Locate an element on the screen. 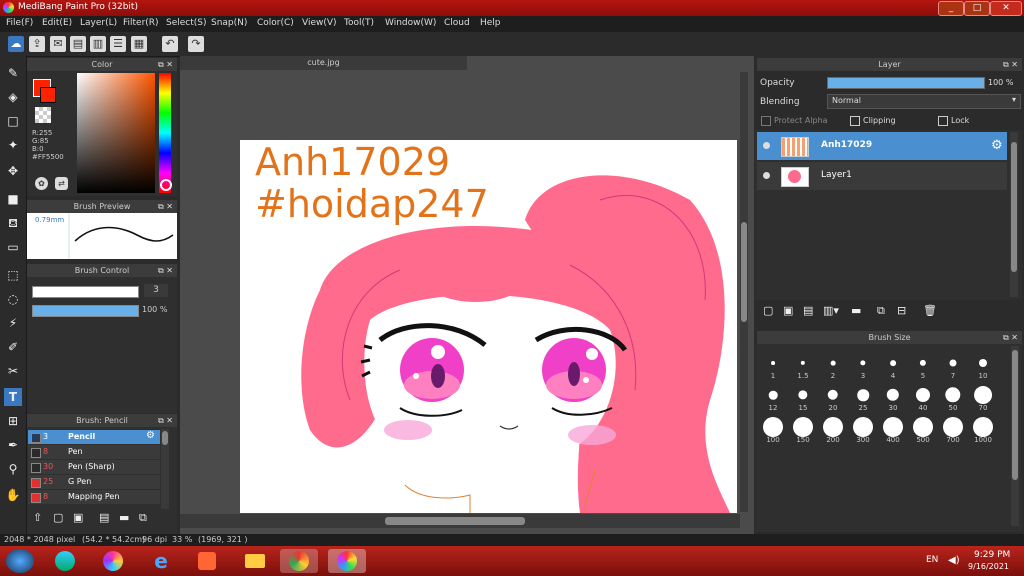  delete-layer-icon: 🗑 is located at coordinates (930, 310).